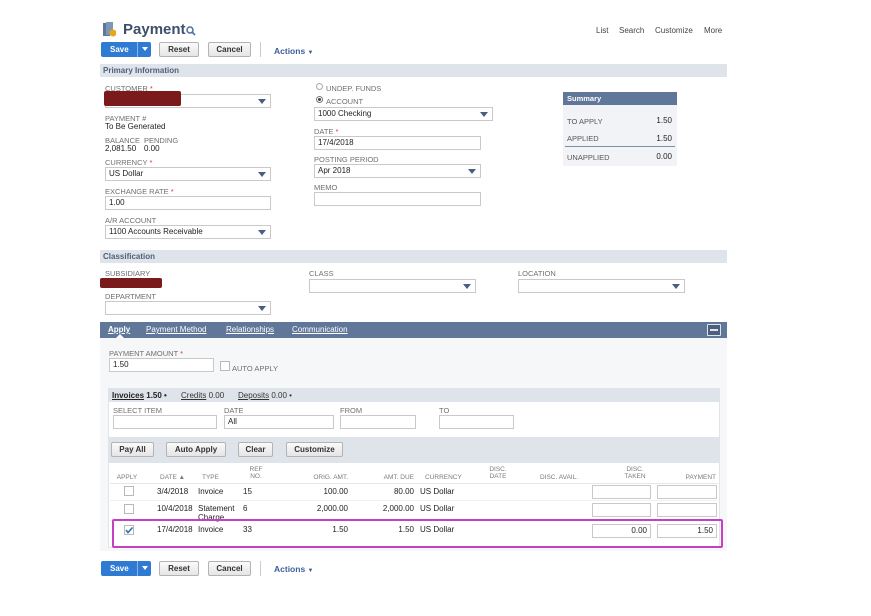 The image size is (871, 616). I want to click on row-amt-due: 80.00, so click(403, 491).